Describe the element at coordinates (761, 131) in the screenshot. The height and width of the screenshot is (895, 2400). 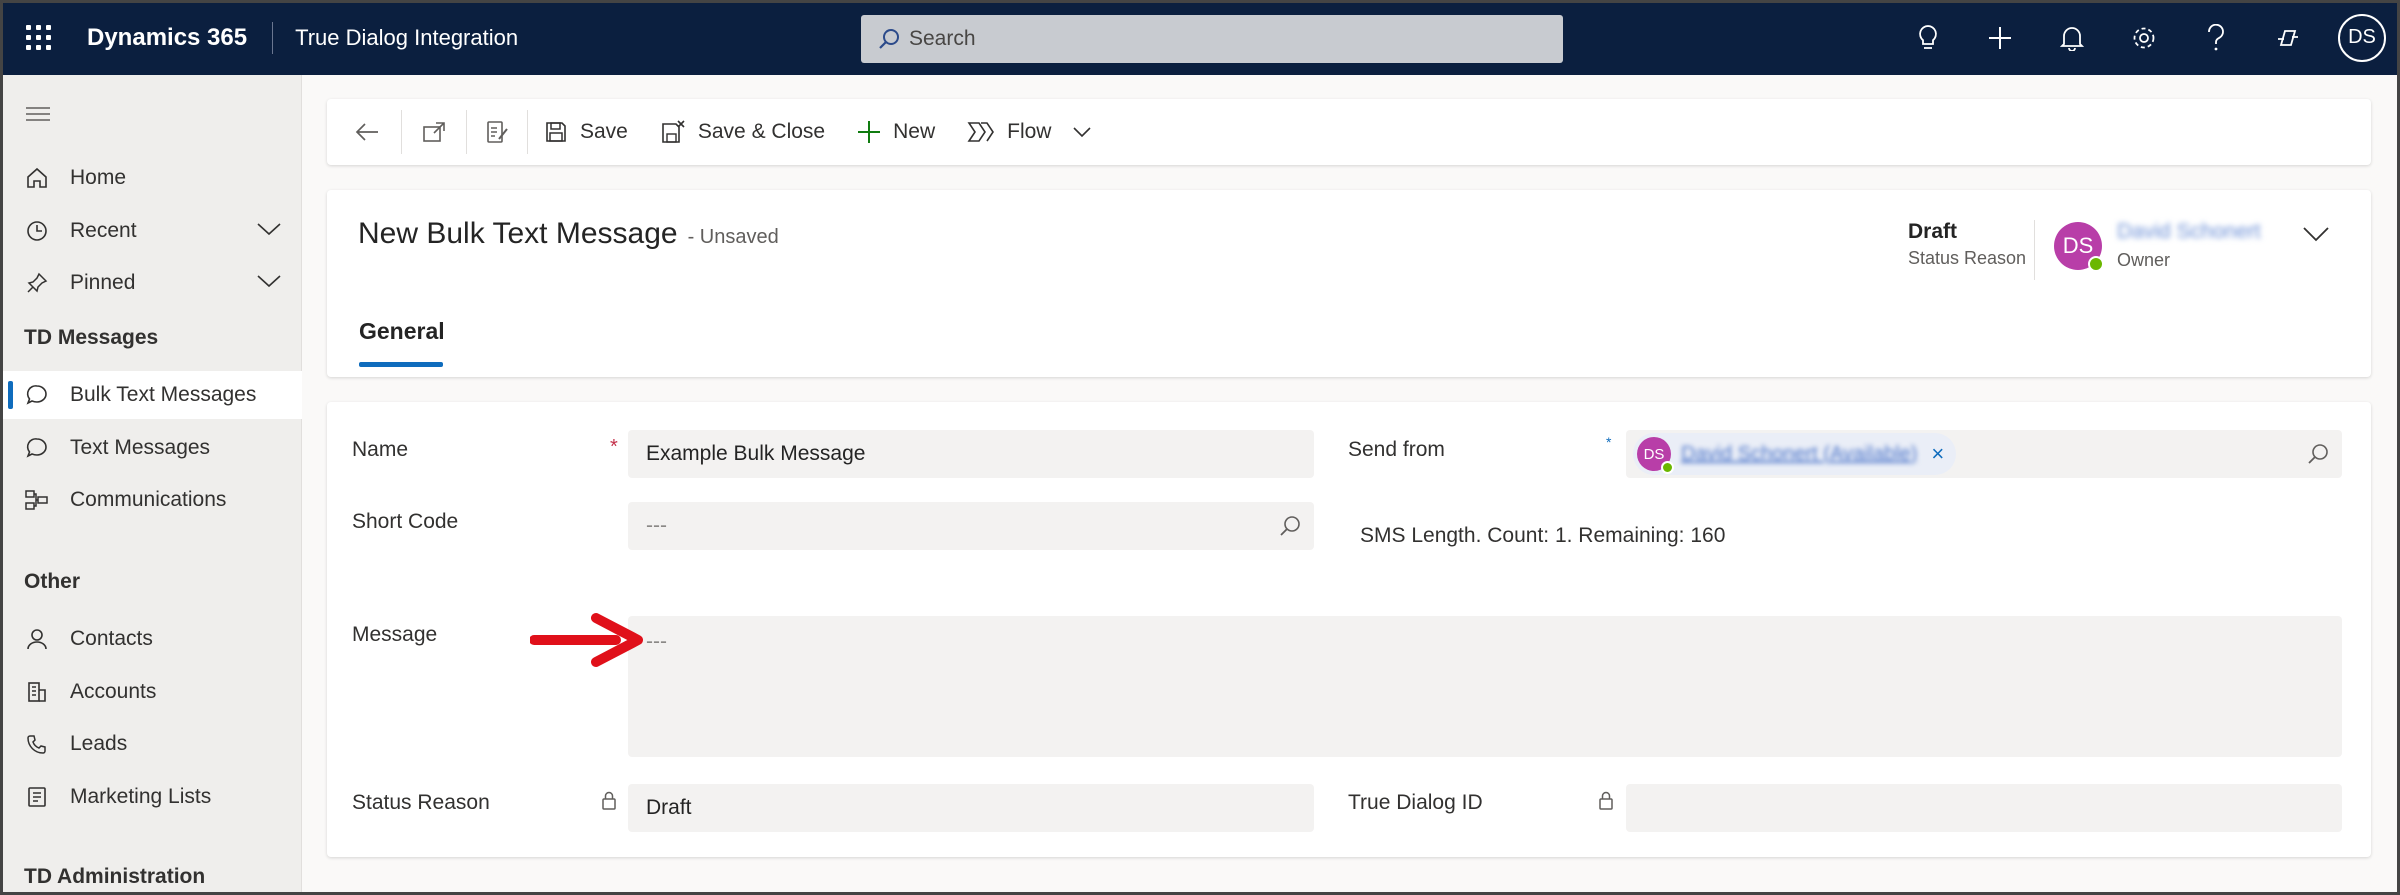
I see `save-and-close-label: Save & Close` at that location.